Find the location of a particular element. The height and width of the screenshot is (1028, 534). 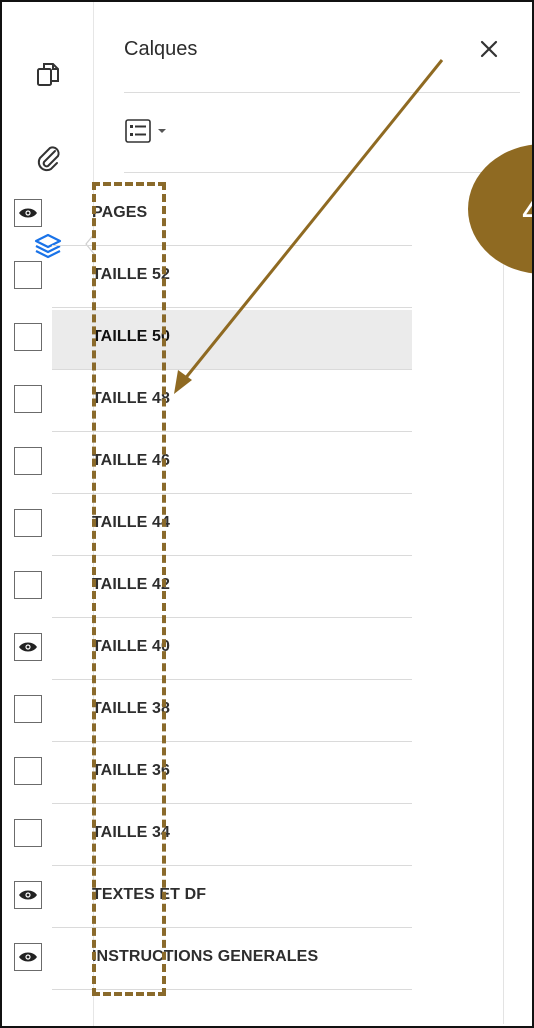

layer-name: INSTRUCTIONS GENERALES is located at coordinates (205, 956).